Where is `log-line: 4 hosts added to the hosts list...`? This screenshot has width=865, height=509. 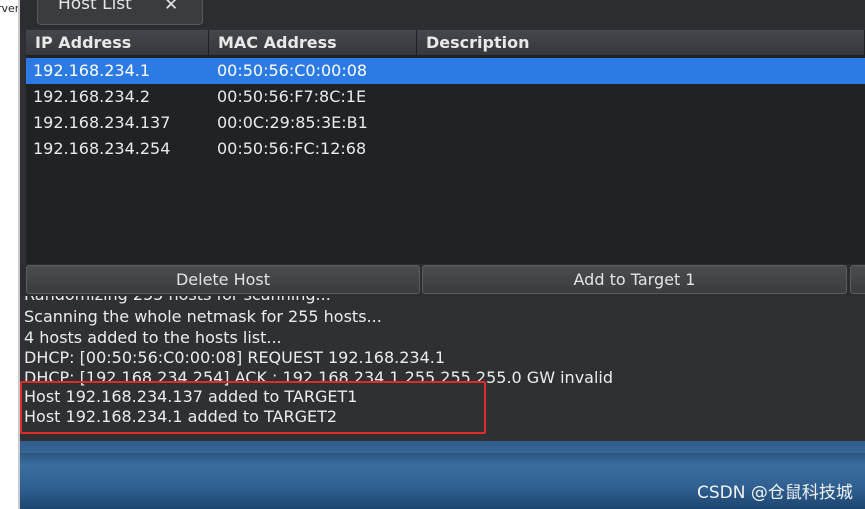
log-line: 4 hosts added to the hosts list... is located at coordinates (153, 337).